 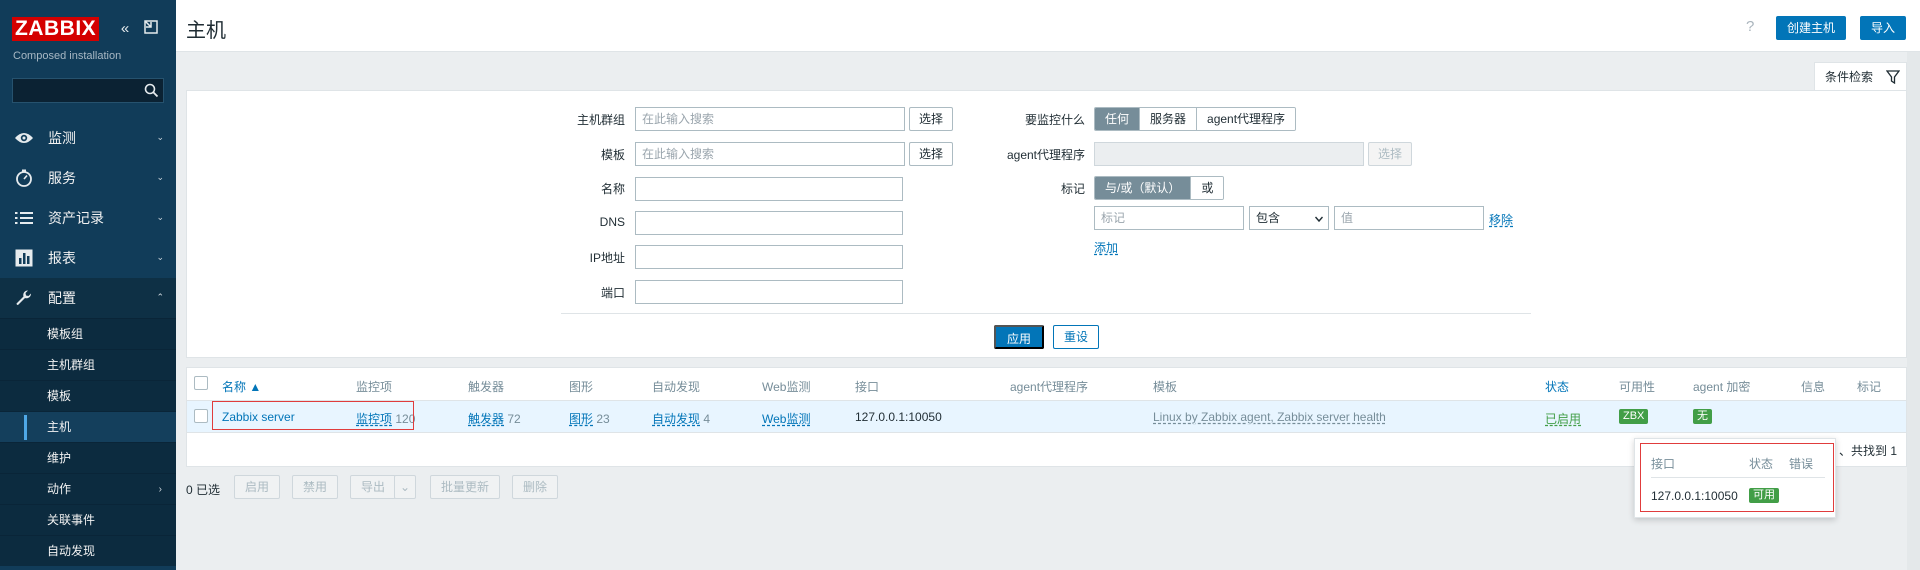 What do you see at coordinates (612, 293) in the screenshot?
I see `port-label: 端口` at bounding box center [612, 293].